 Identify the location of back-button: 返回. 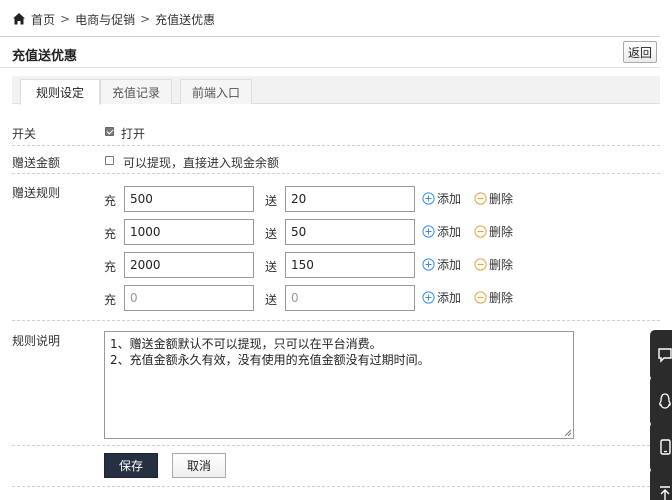
(640, 52).